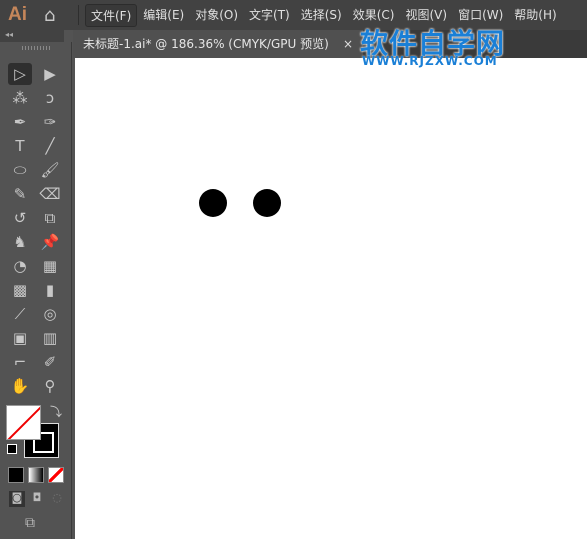 The image size is (587, 539). I want to click on selection-tool-icon: ▷, so click(20, 74).